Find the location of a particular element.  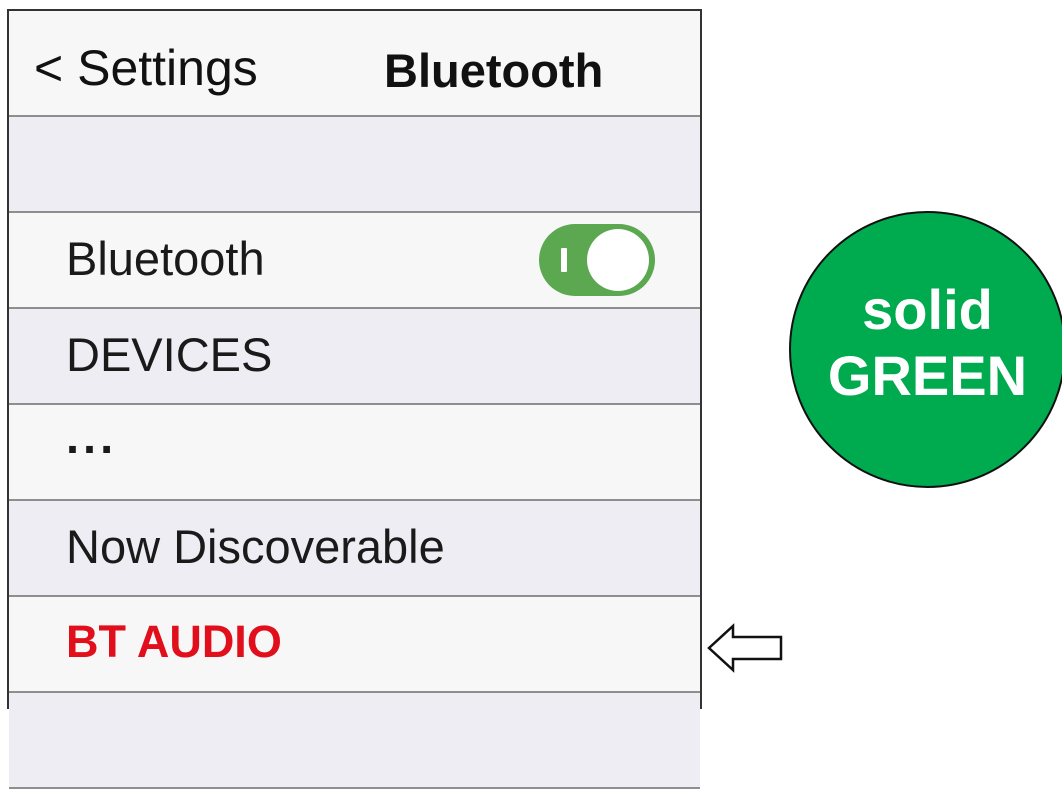

toggle-knob is located at coordinates (618, 260).